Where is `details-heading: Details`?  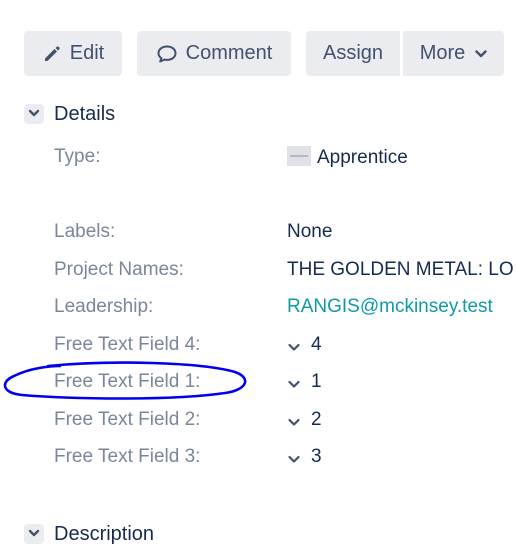
details-heading: Details is located at coordinates (85, 114).